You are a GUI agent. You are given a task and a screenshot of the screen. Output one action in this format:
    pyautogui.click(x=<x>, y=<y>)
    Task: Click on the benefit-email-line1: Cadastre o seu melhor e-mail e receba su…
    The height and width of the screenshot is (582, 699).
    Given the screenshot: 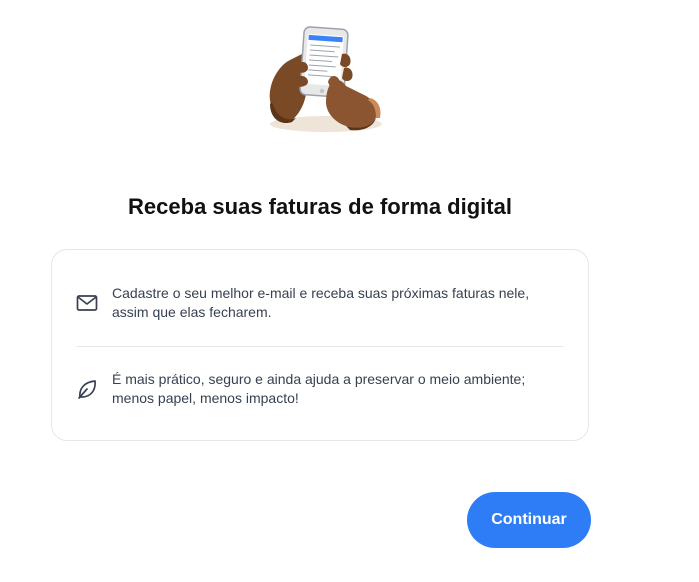 What is the action you would take?
    pyautogui.click(x=321, y=293)
    